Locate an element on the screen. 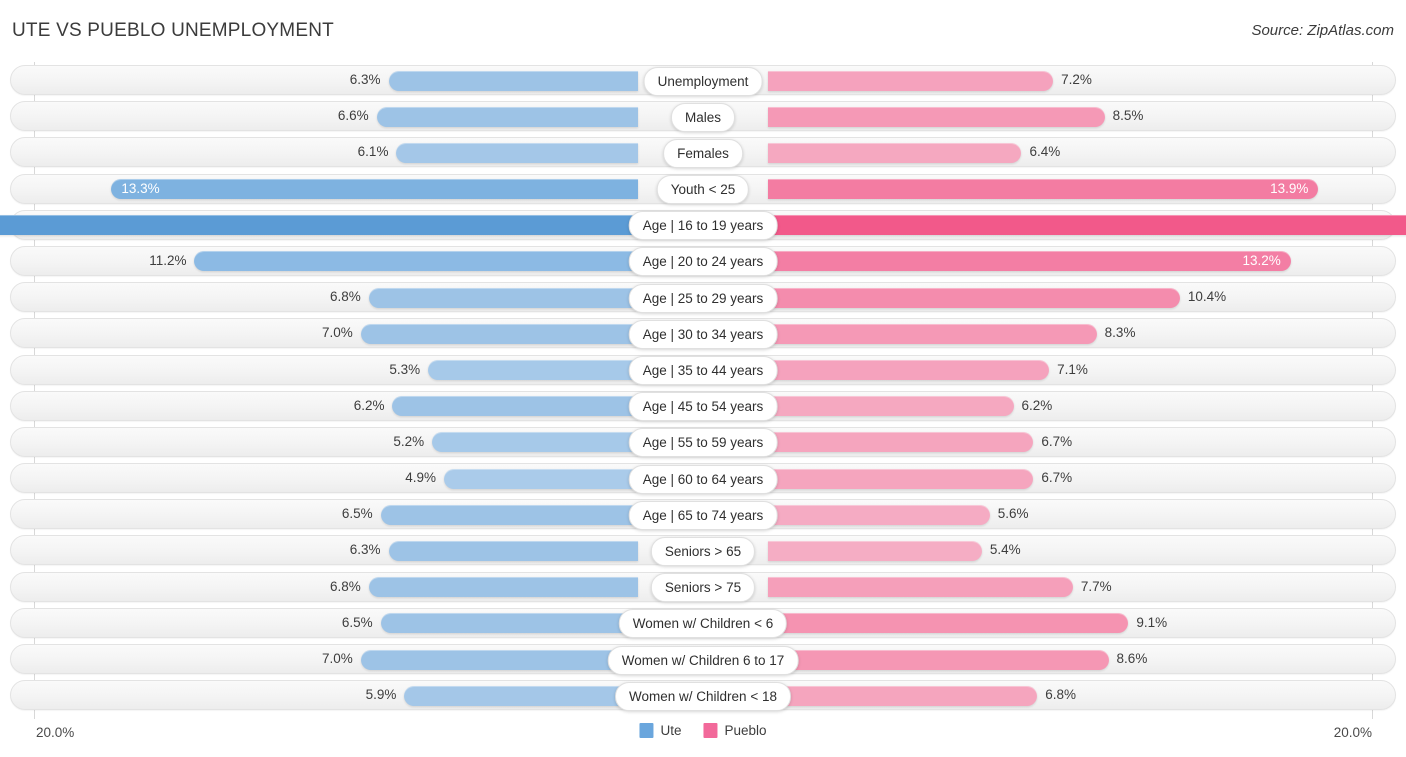 The width and height of the screenshot is (1406, 757). bar-row: 6.1% 6.4% Females is located at coordinates (703, 152).